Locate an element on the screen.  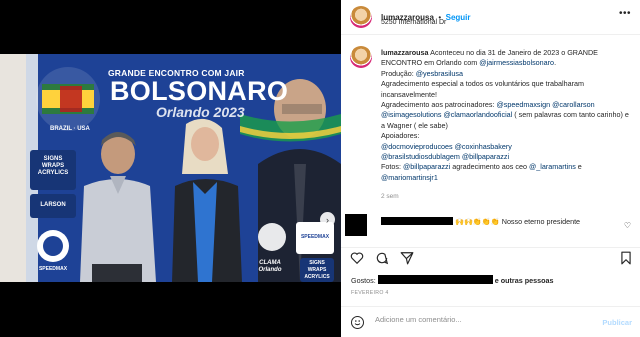
mention-docmovieproducoes: @docmovieproducoes is located at coordinates (417, 146).